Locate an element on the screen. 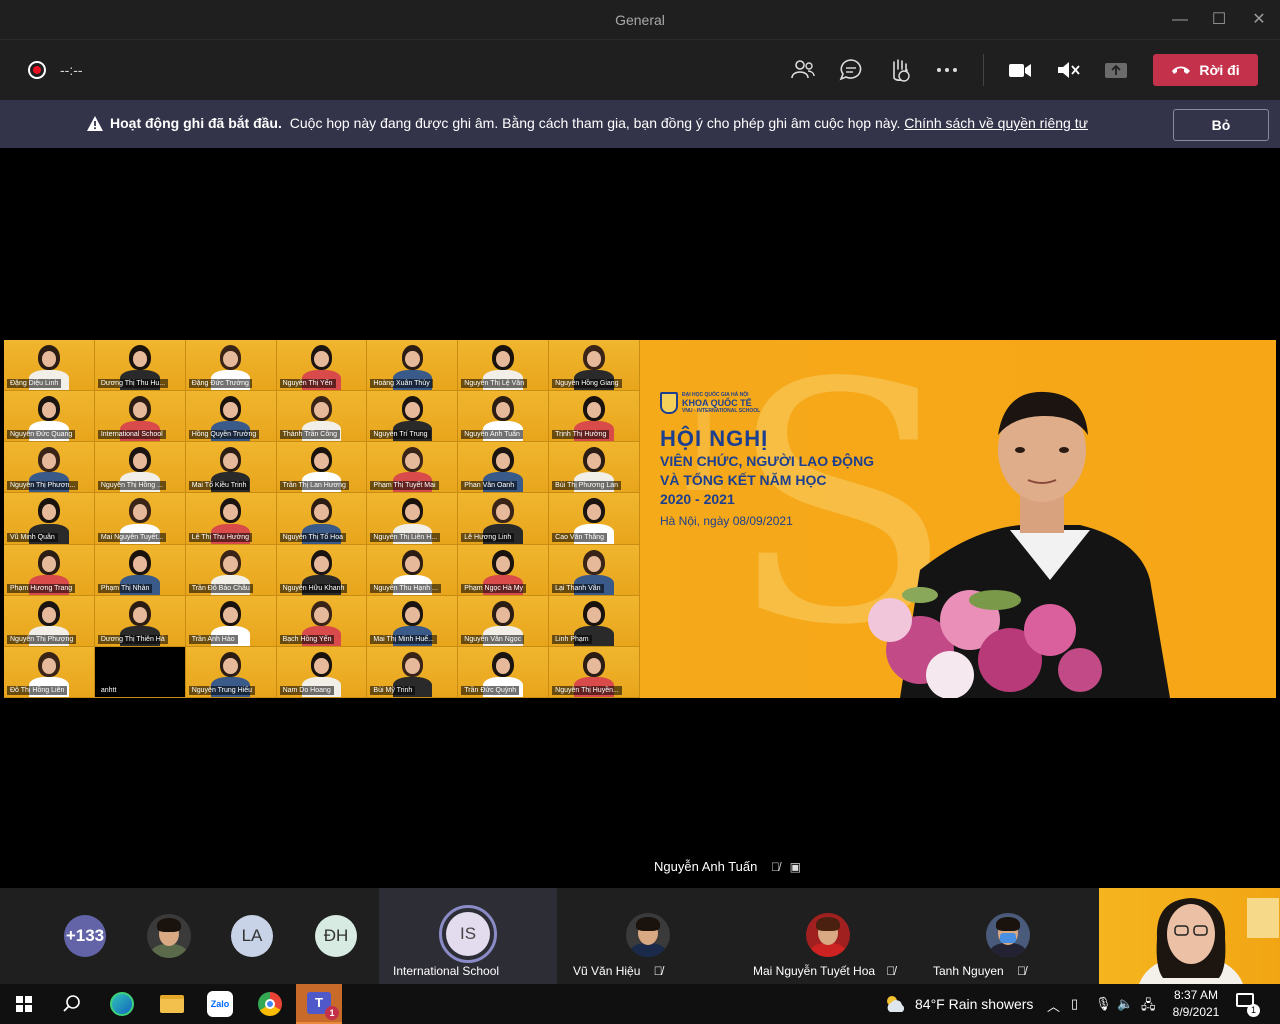 The image size is (1280, 1024). screen-share-indicator-icon: ▣ is located at coordinates (795, 867).